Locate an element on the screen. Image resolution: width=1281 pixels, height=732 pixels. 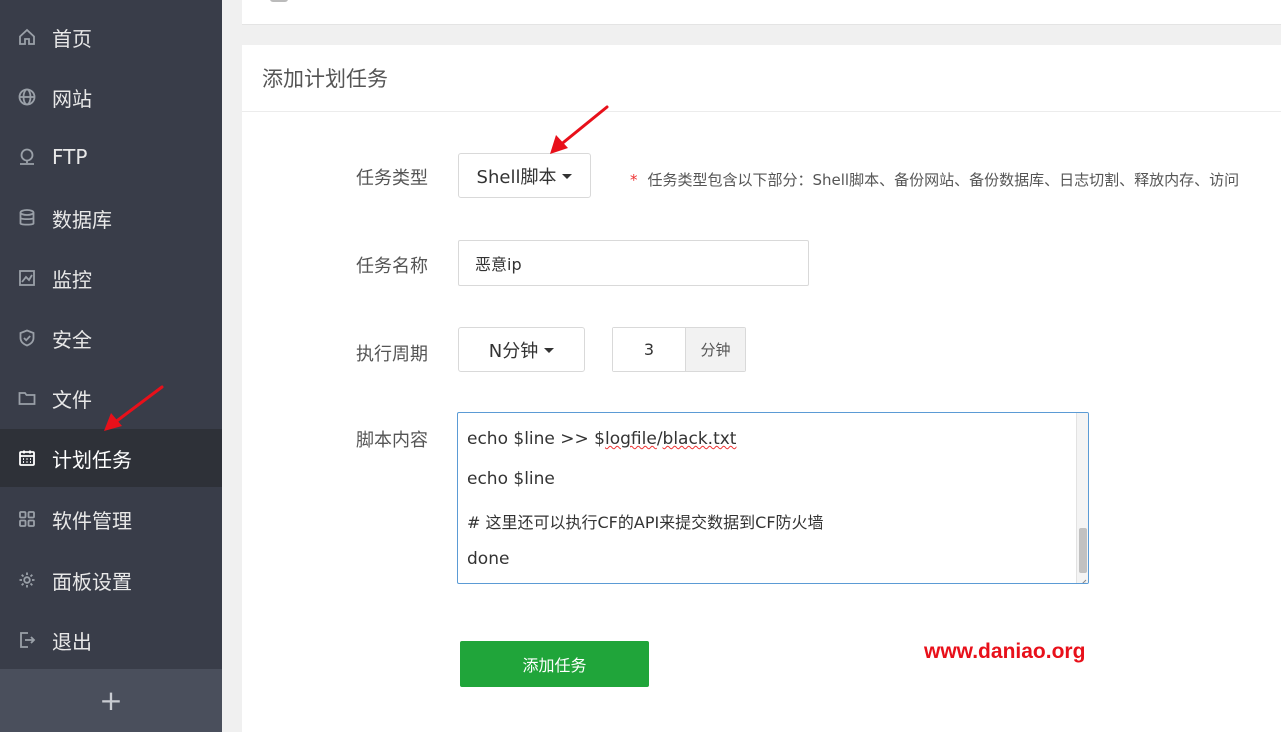
minutes-unit: 分钟 is located at coordinates (715, 349).